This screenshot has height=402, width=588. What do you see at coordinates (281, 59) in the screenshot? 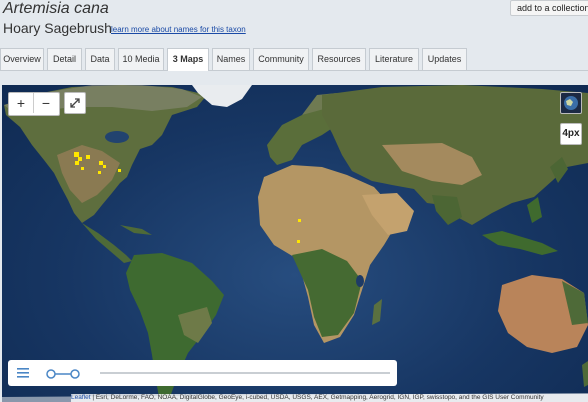
I see `tab-community: Community` at bounding box center [281, 59].